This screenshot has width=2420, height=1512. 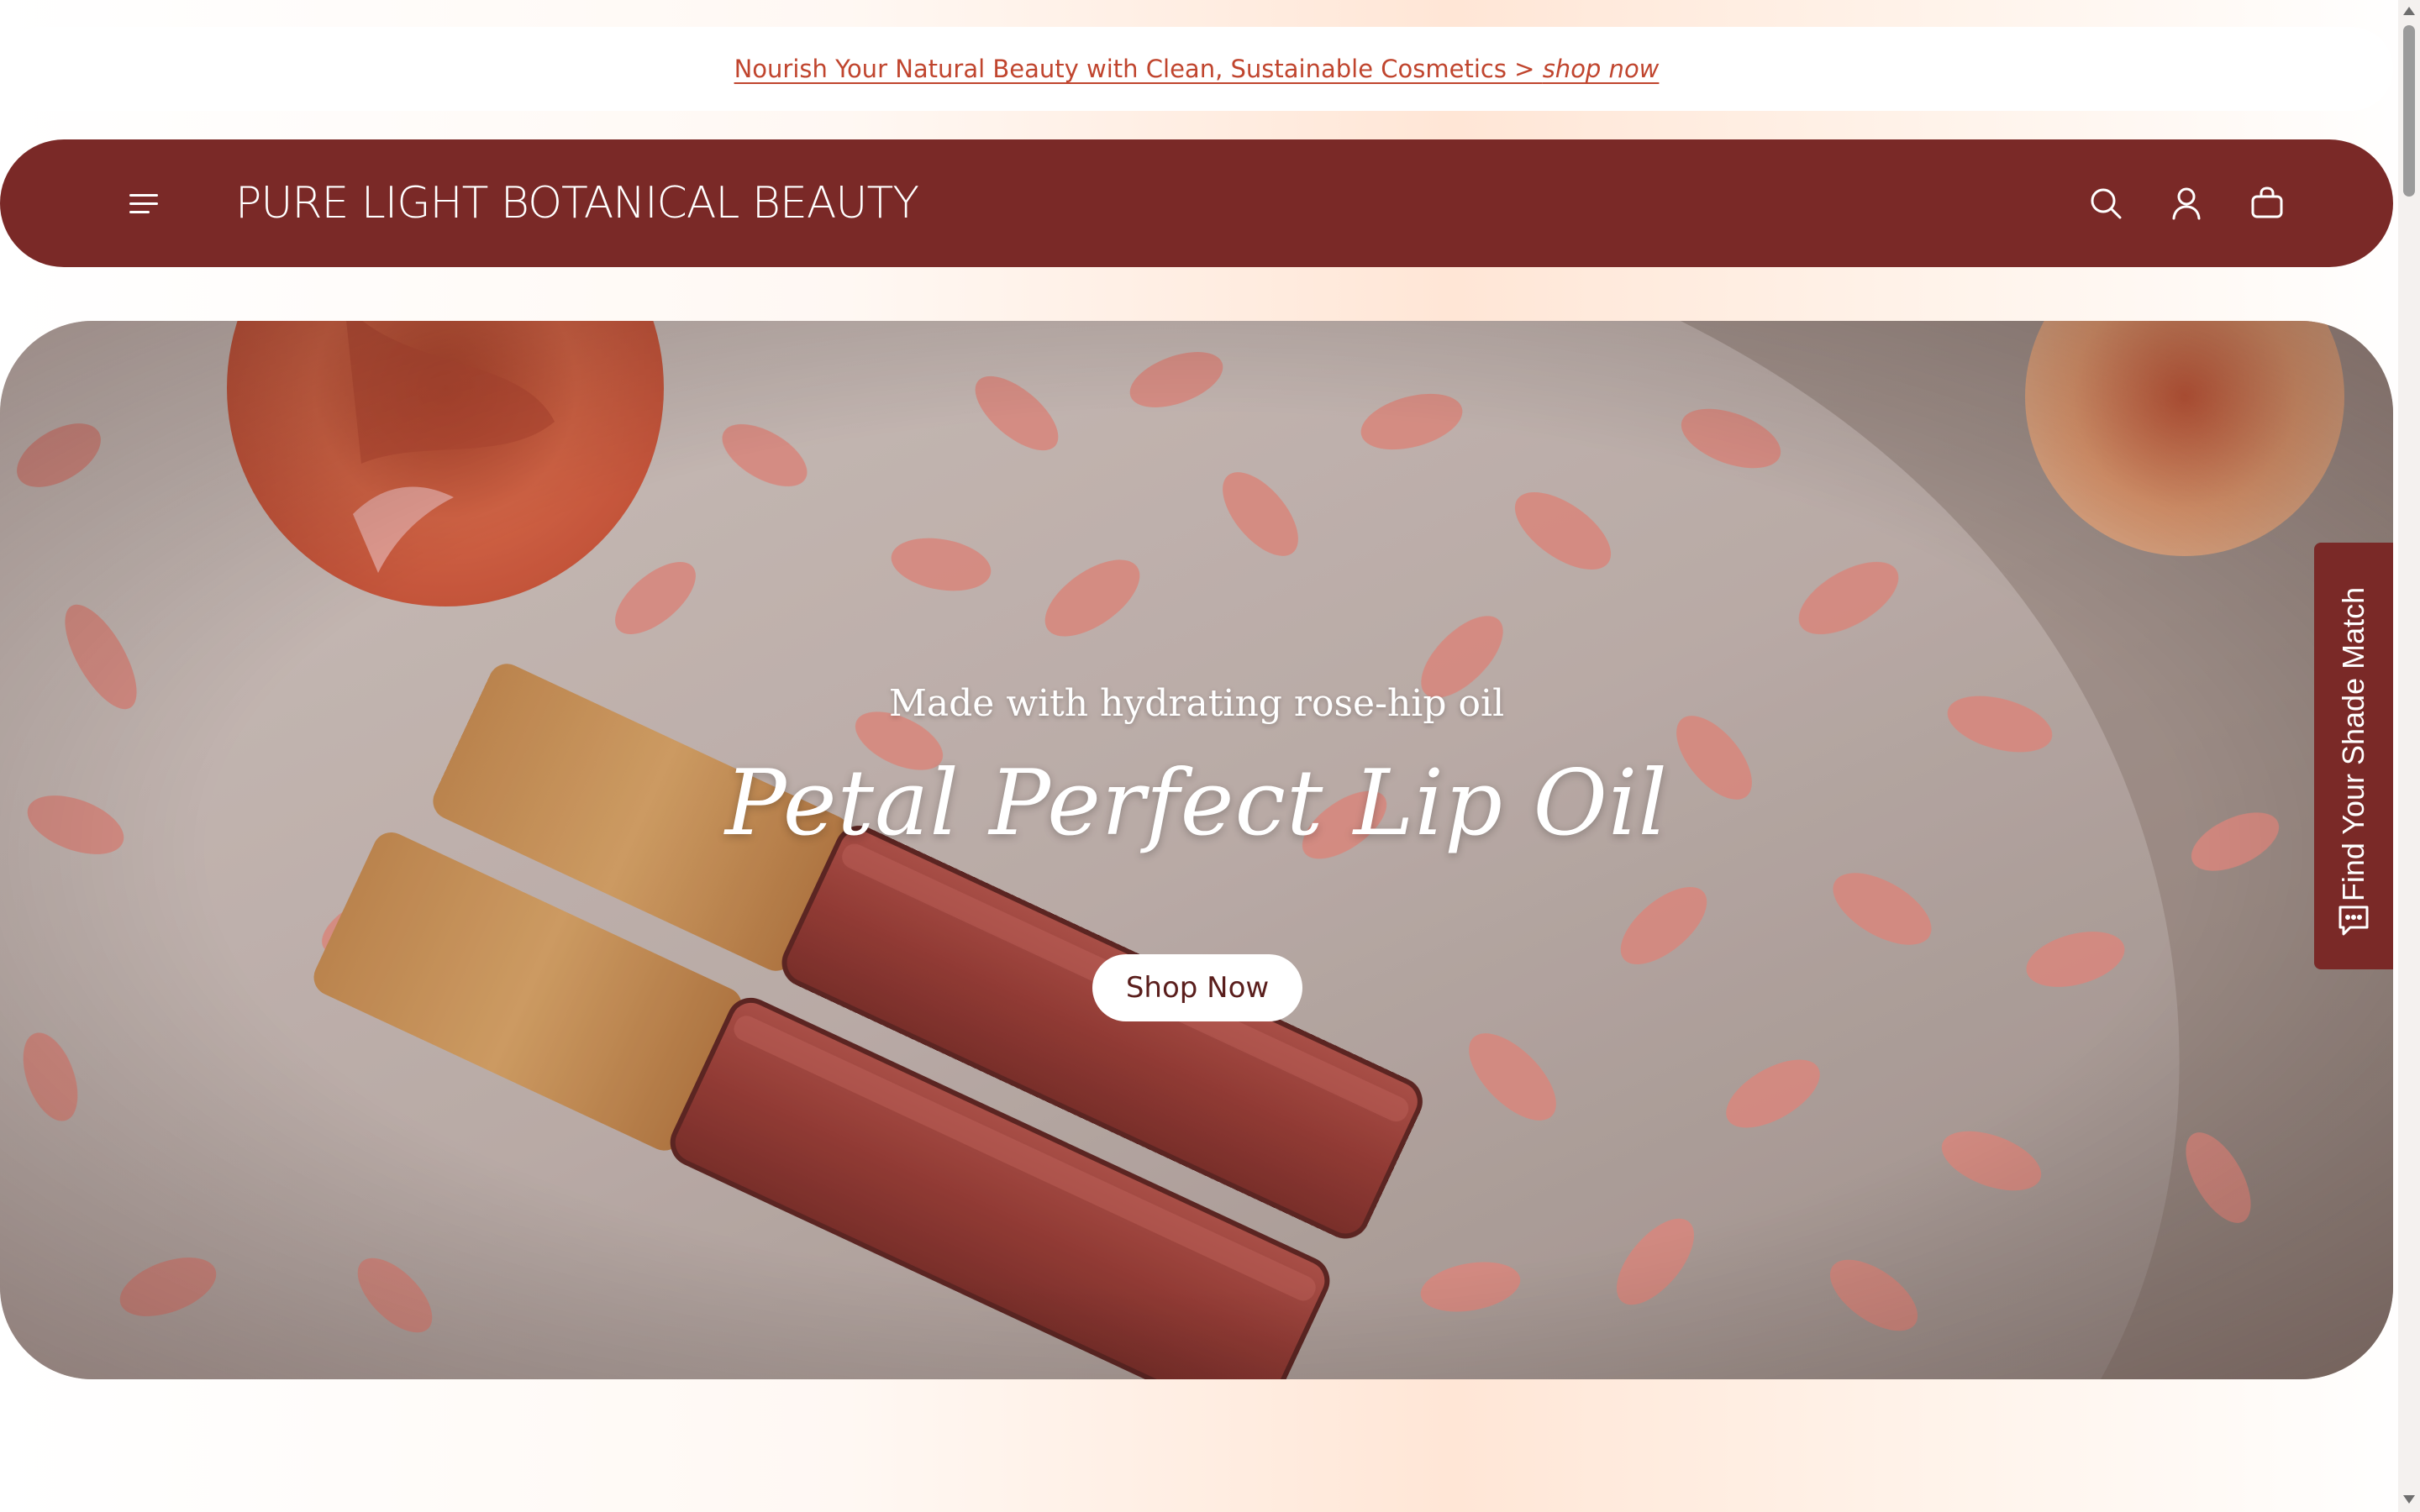 I want to click on account-icon, so click(x=2186, y=203).